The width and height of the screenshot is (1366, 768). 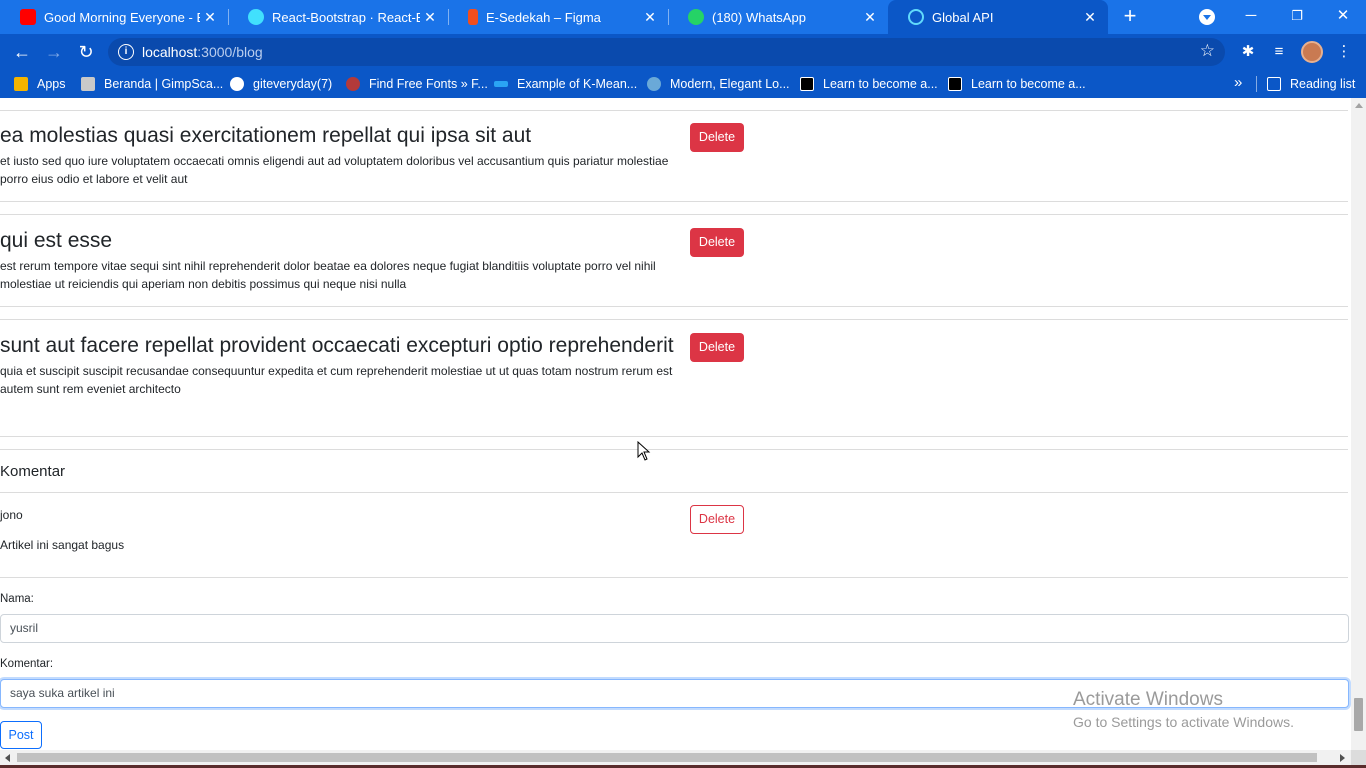 What do you see at coordinates (56, 240) in the screenshot?
I see `post-title: qui est esse` at bounding box center [56, 240].